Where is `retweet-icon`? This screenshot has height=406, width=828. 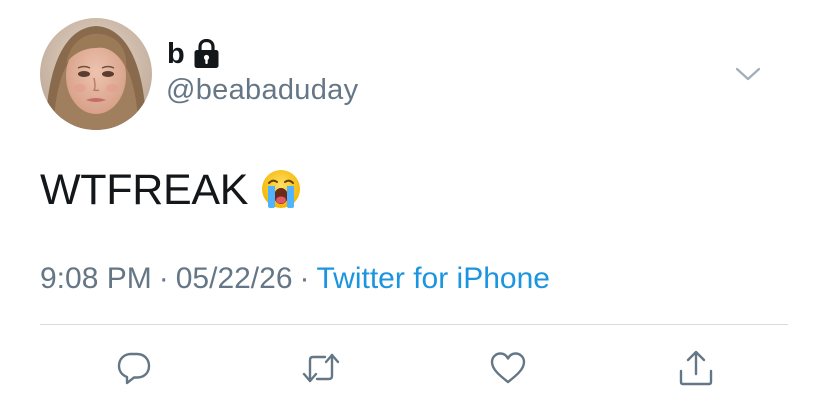 retweet-icon is located at coordinates (321, 368).